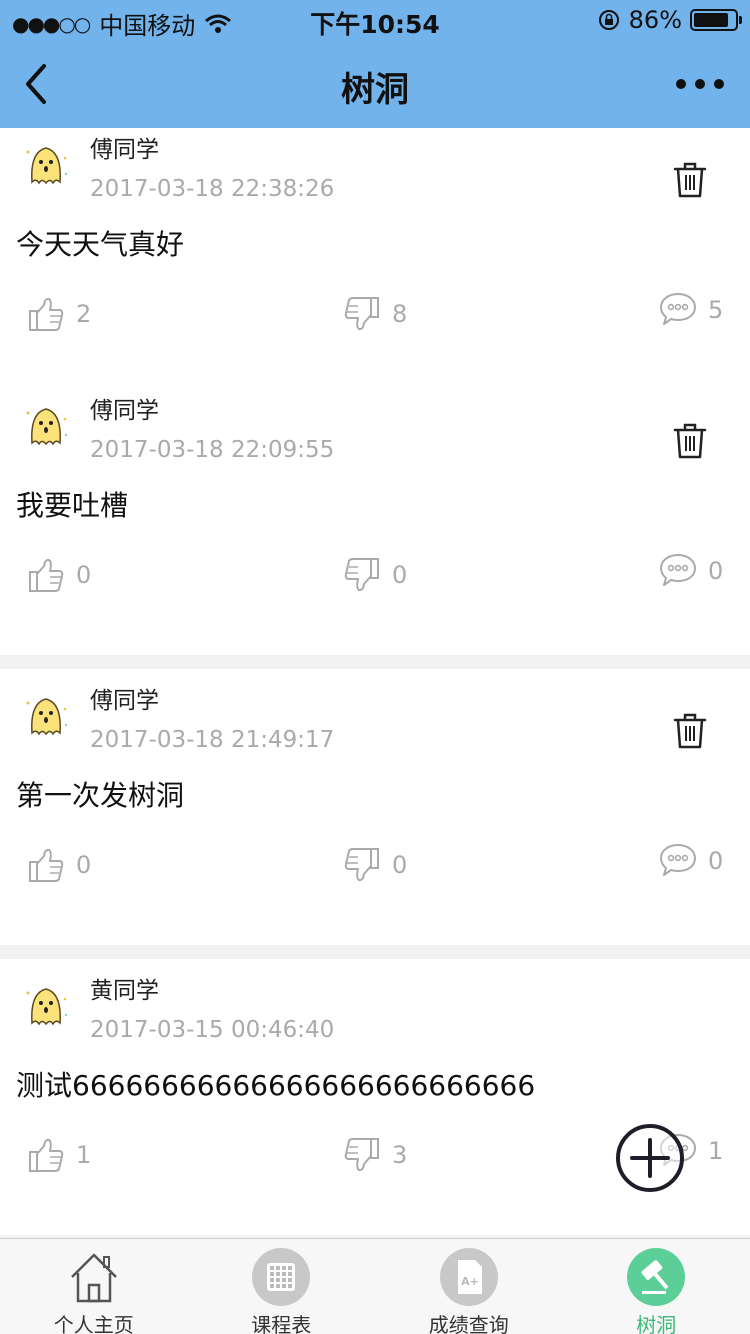 This screenshot has height=1334, width=750. Describe the element at coordinates (655, 20) in the screenshot. I see `battery-percent: 86%` at that location.